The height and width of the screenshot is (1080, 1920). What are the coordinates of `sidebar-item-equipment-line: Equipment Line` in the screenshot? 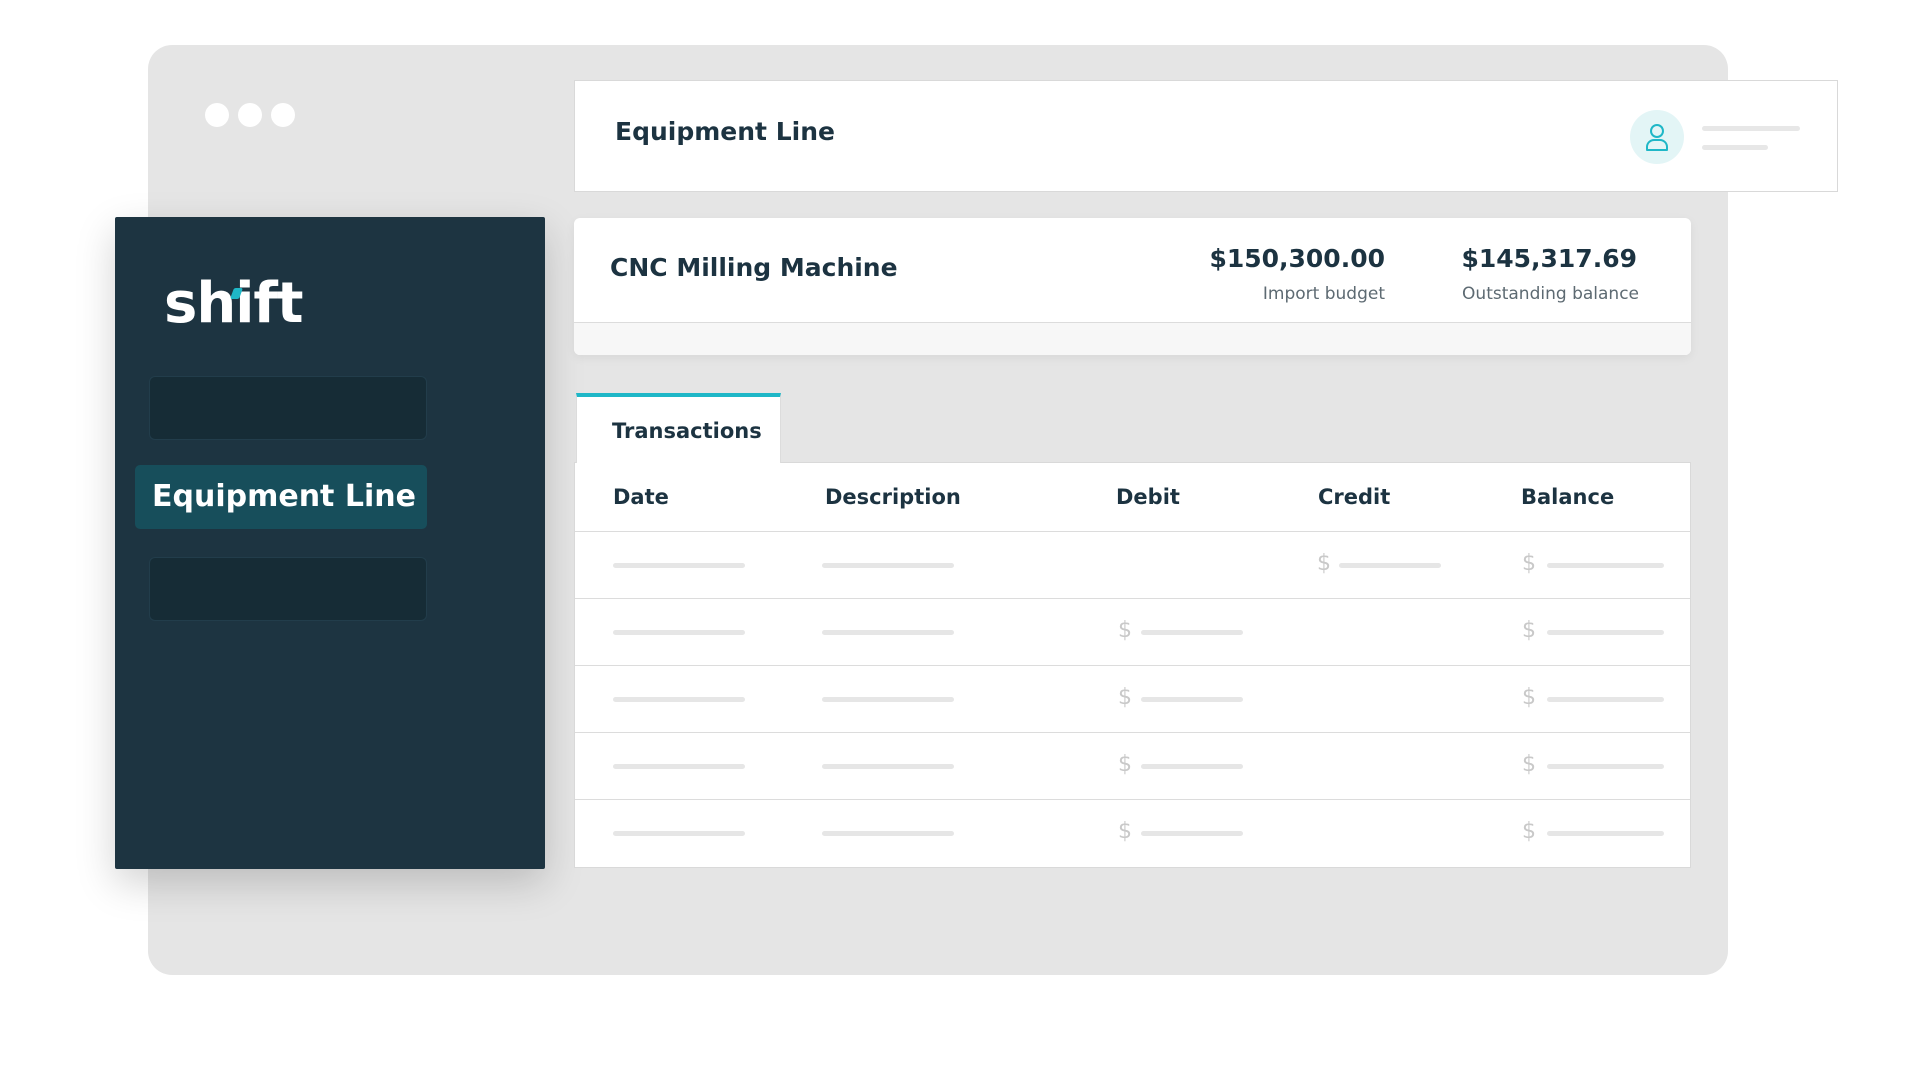 It's located at (281, 497).